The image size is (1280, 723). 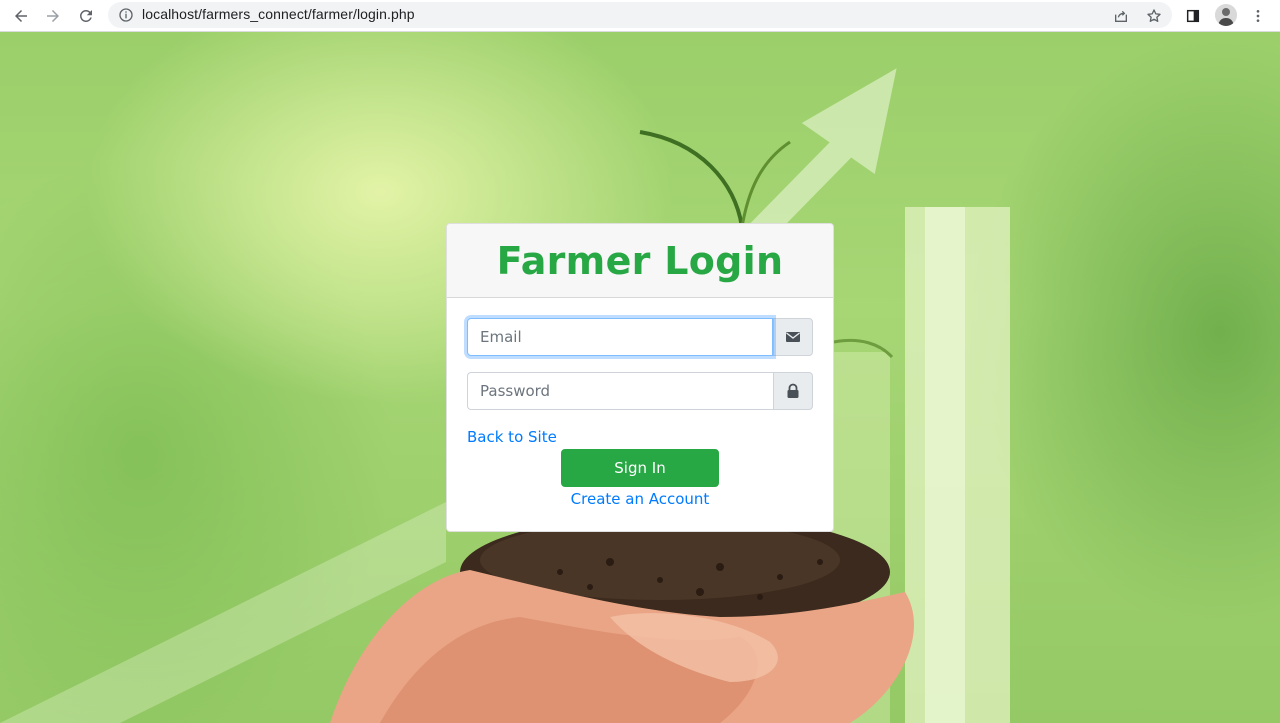 I want to click on kebab-menu-icon, so click(x=1258, y=16).